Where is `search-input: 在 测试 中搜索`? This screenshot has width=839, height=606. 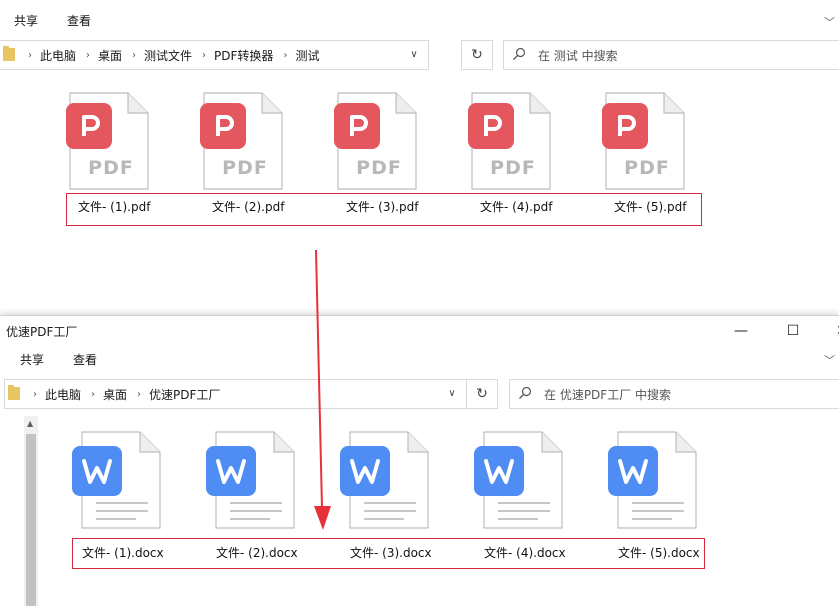
search-input: 在 测试 中搜索 is located at coordinates (578, 55).